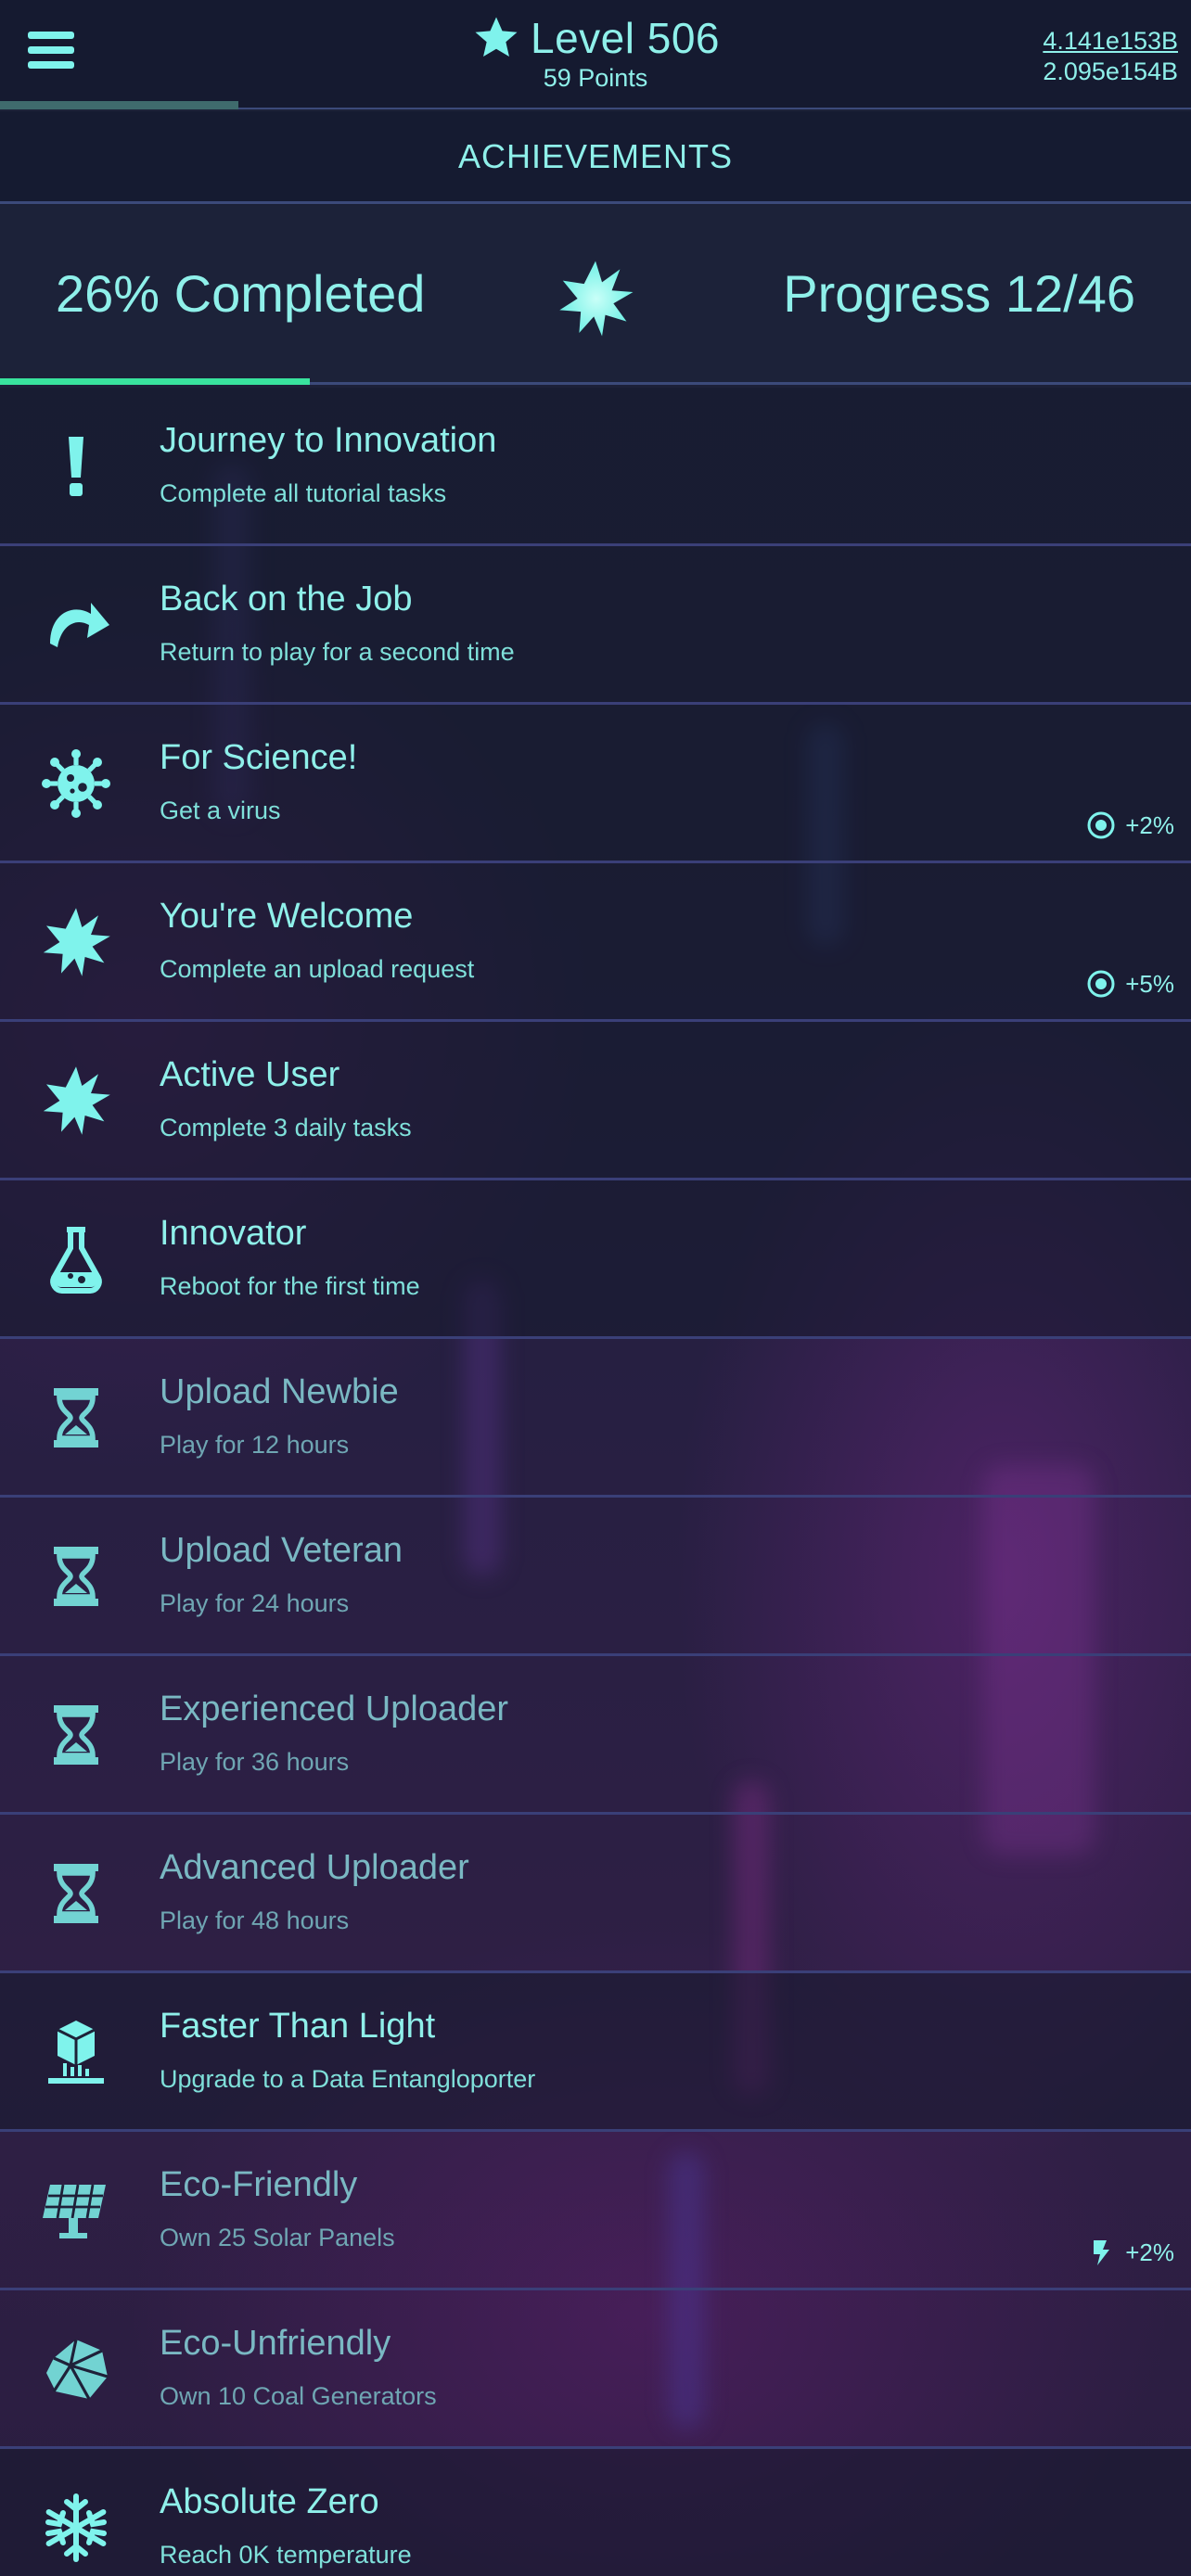  I want to click on completed-percent: 26% Completed, so click(241, 293).